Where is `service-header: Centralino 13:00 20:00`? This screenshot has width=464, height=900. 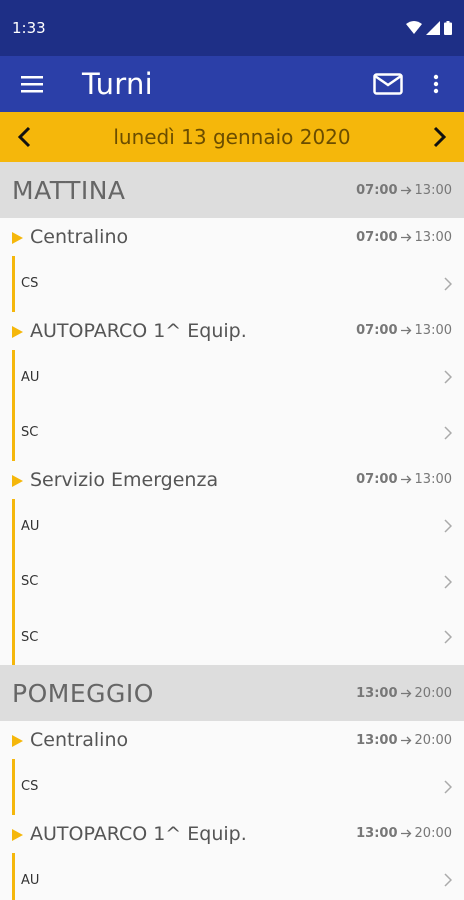
service-header: Centralino 13:00 20:00 is located at coordinates (232, 740).